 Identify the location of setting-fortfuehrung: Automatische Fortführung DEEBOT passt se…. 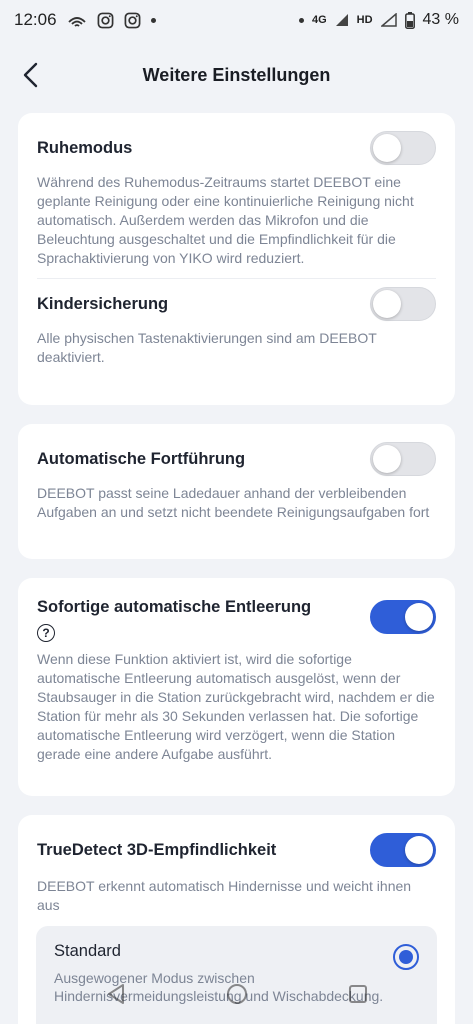
(236, 482).